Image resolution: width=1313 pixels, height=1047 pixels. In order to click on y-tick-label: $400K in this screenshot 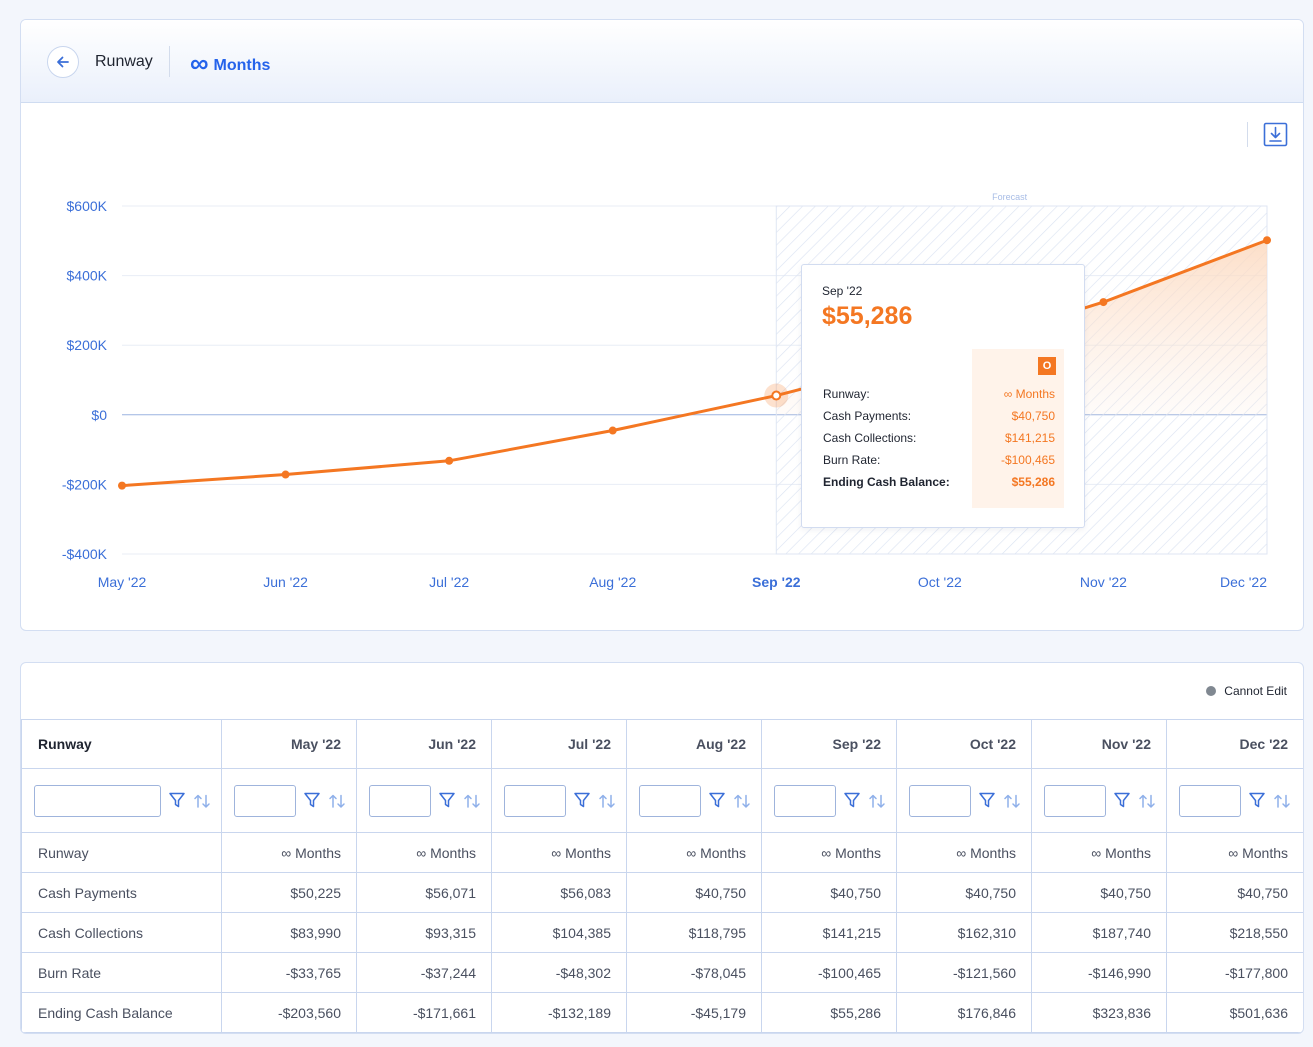, I will do `click(87, 276)`.